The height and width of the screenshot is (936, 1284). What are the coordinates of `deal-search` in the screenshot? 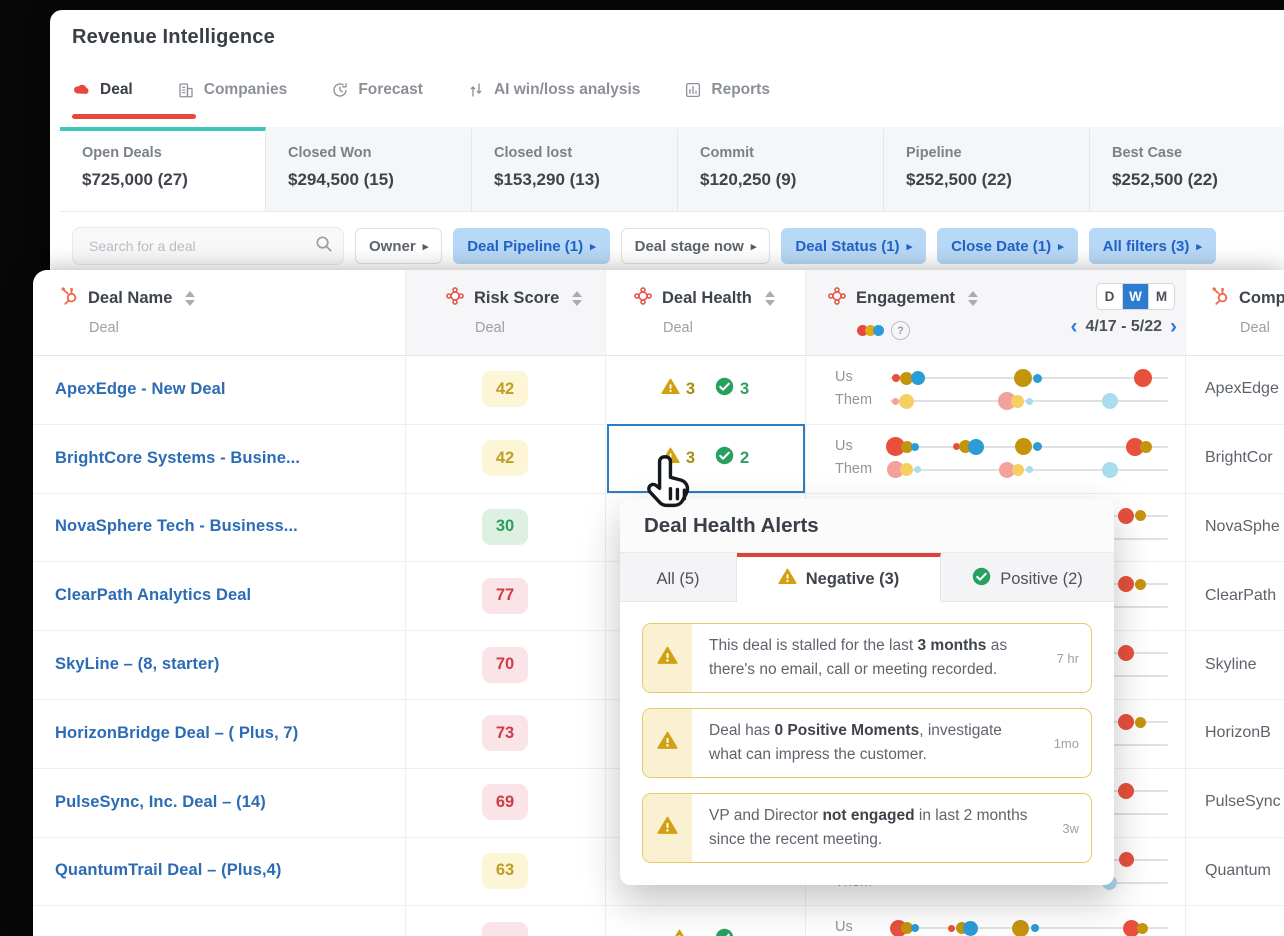 It's located at (208, 246).